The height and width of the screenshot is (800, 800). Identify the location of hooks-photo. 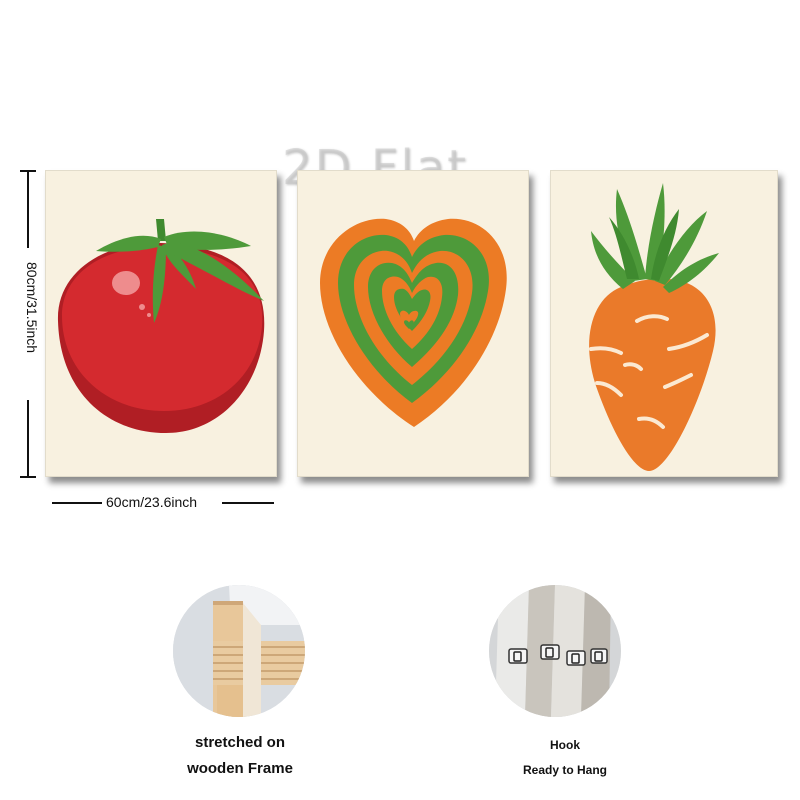
(555, 651).